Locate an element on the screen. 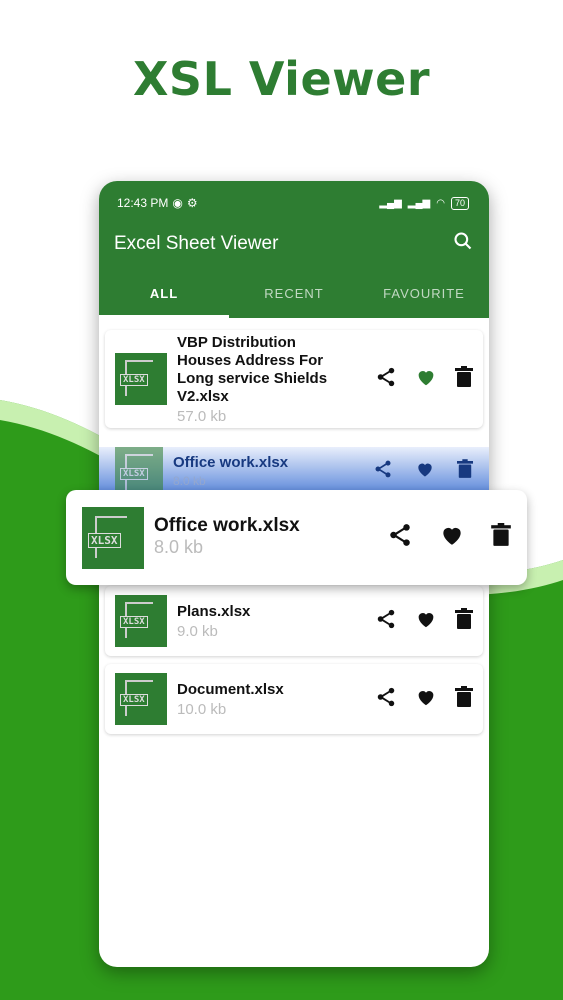 The height and width of the screenshot is (1000, 563). selected-row-ghost: XLSX Office work.xlsx 8.0 kb is located at coordinates (294, 471).